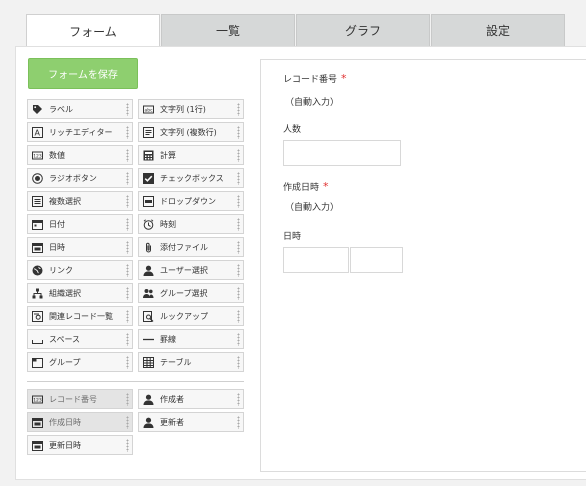 The height and width of the screenshot is (486, 586). What do you see at coordinates (191, 132) in the screenshot?
I see `palette-field-3: 文字列 (複数行)` at bounding box center [191, 132].